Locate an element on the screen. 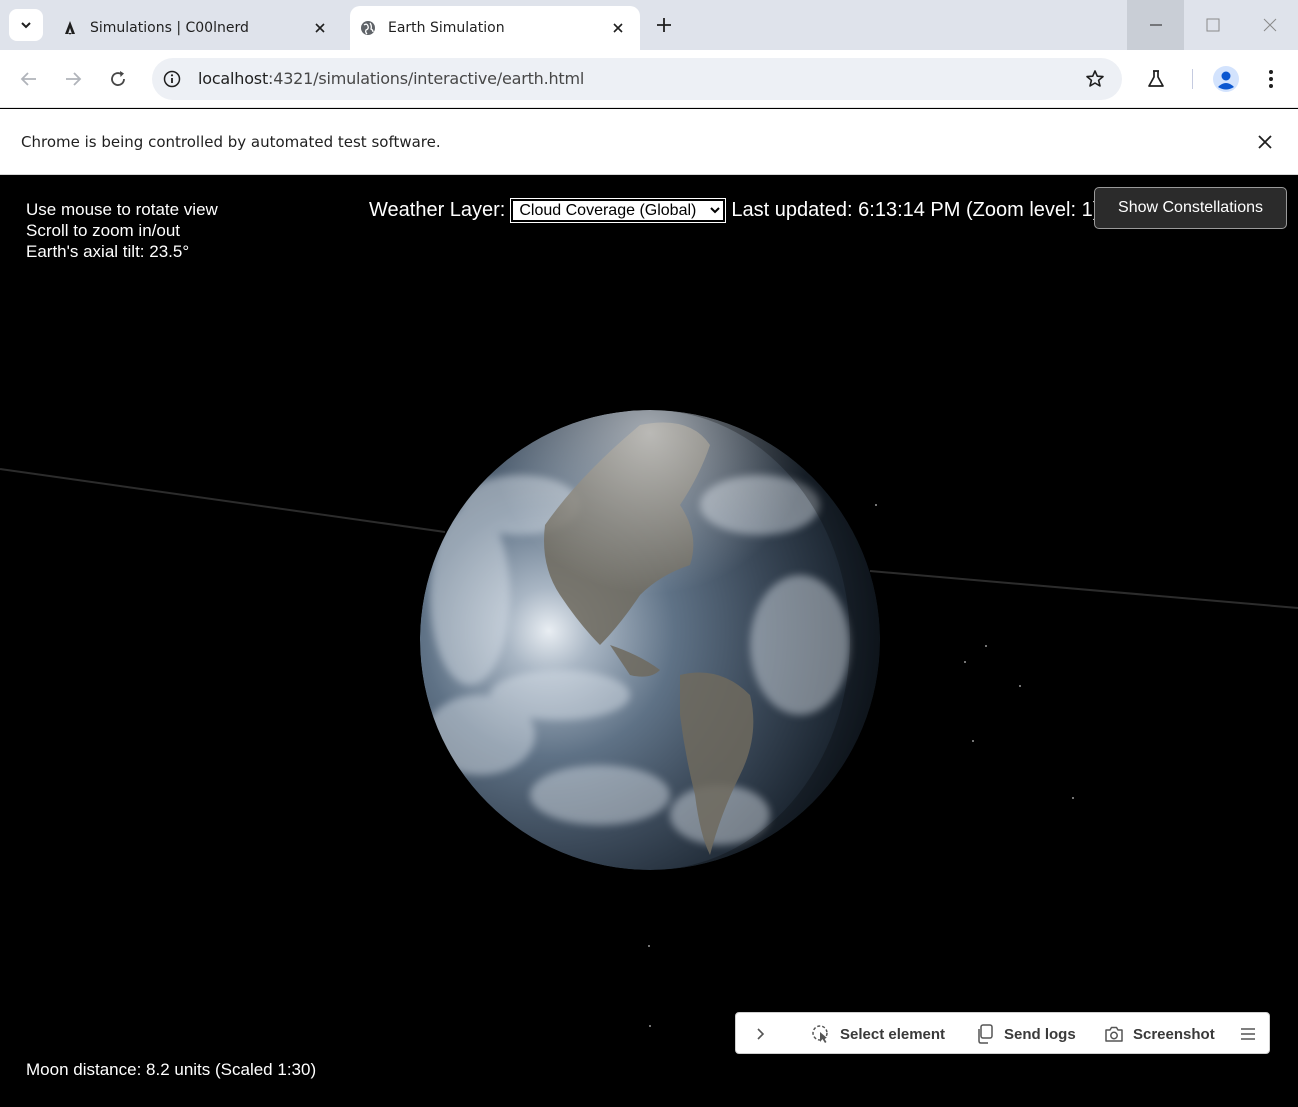  kebab-menu-icon is located at coordinates (1271, 79).